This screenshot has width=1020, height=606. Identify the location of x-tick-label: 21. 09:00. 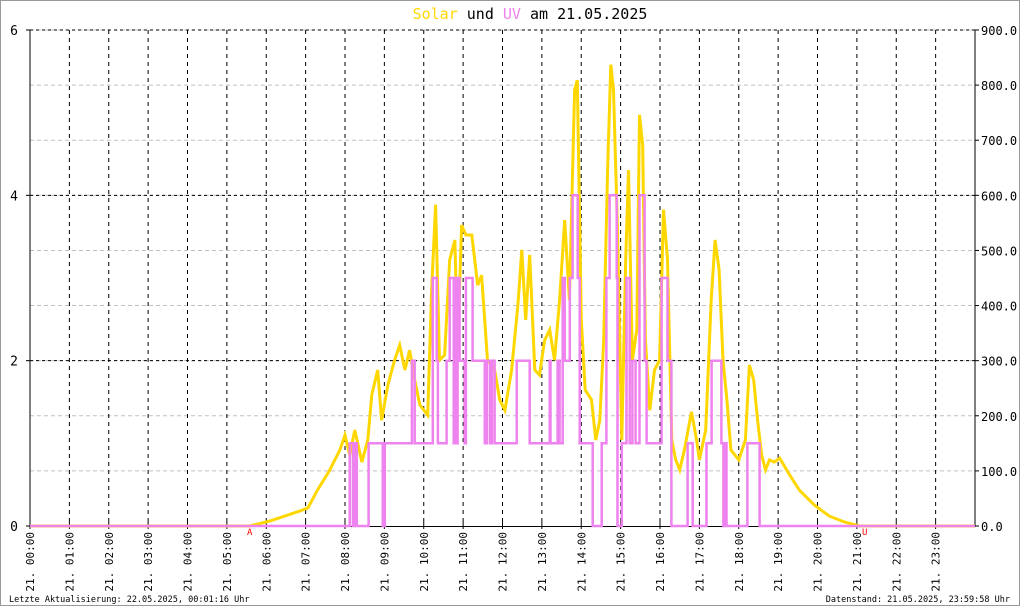
(384, 562).